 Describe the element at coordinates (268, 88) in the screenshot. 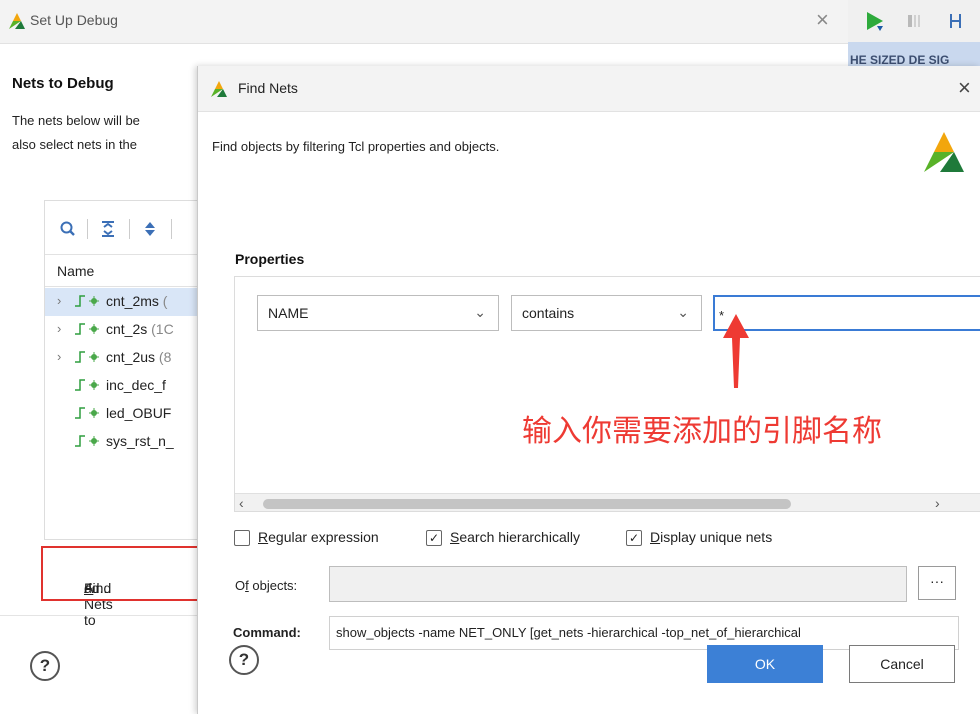

I see `find-nets-title: Find Nets` at that location.